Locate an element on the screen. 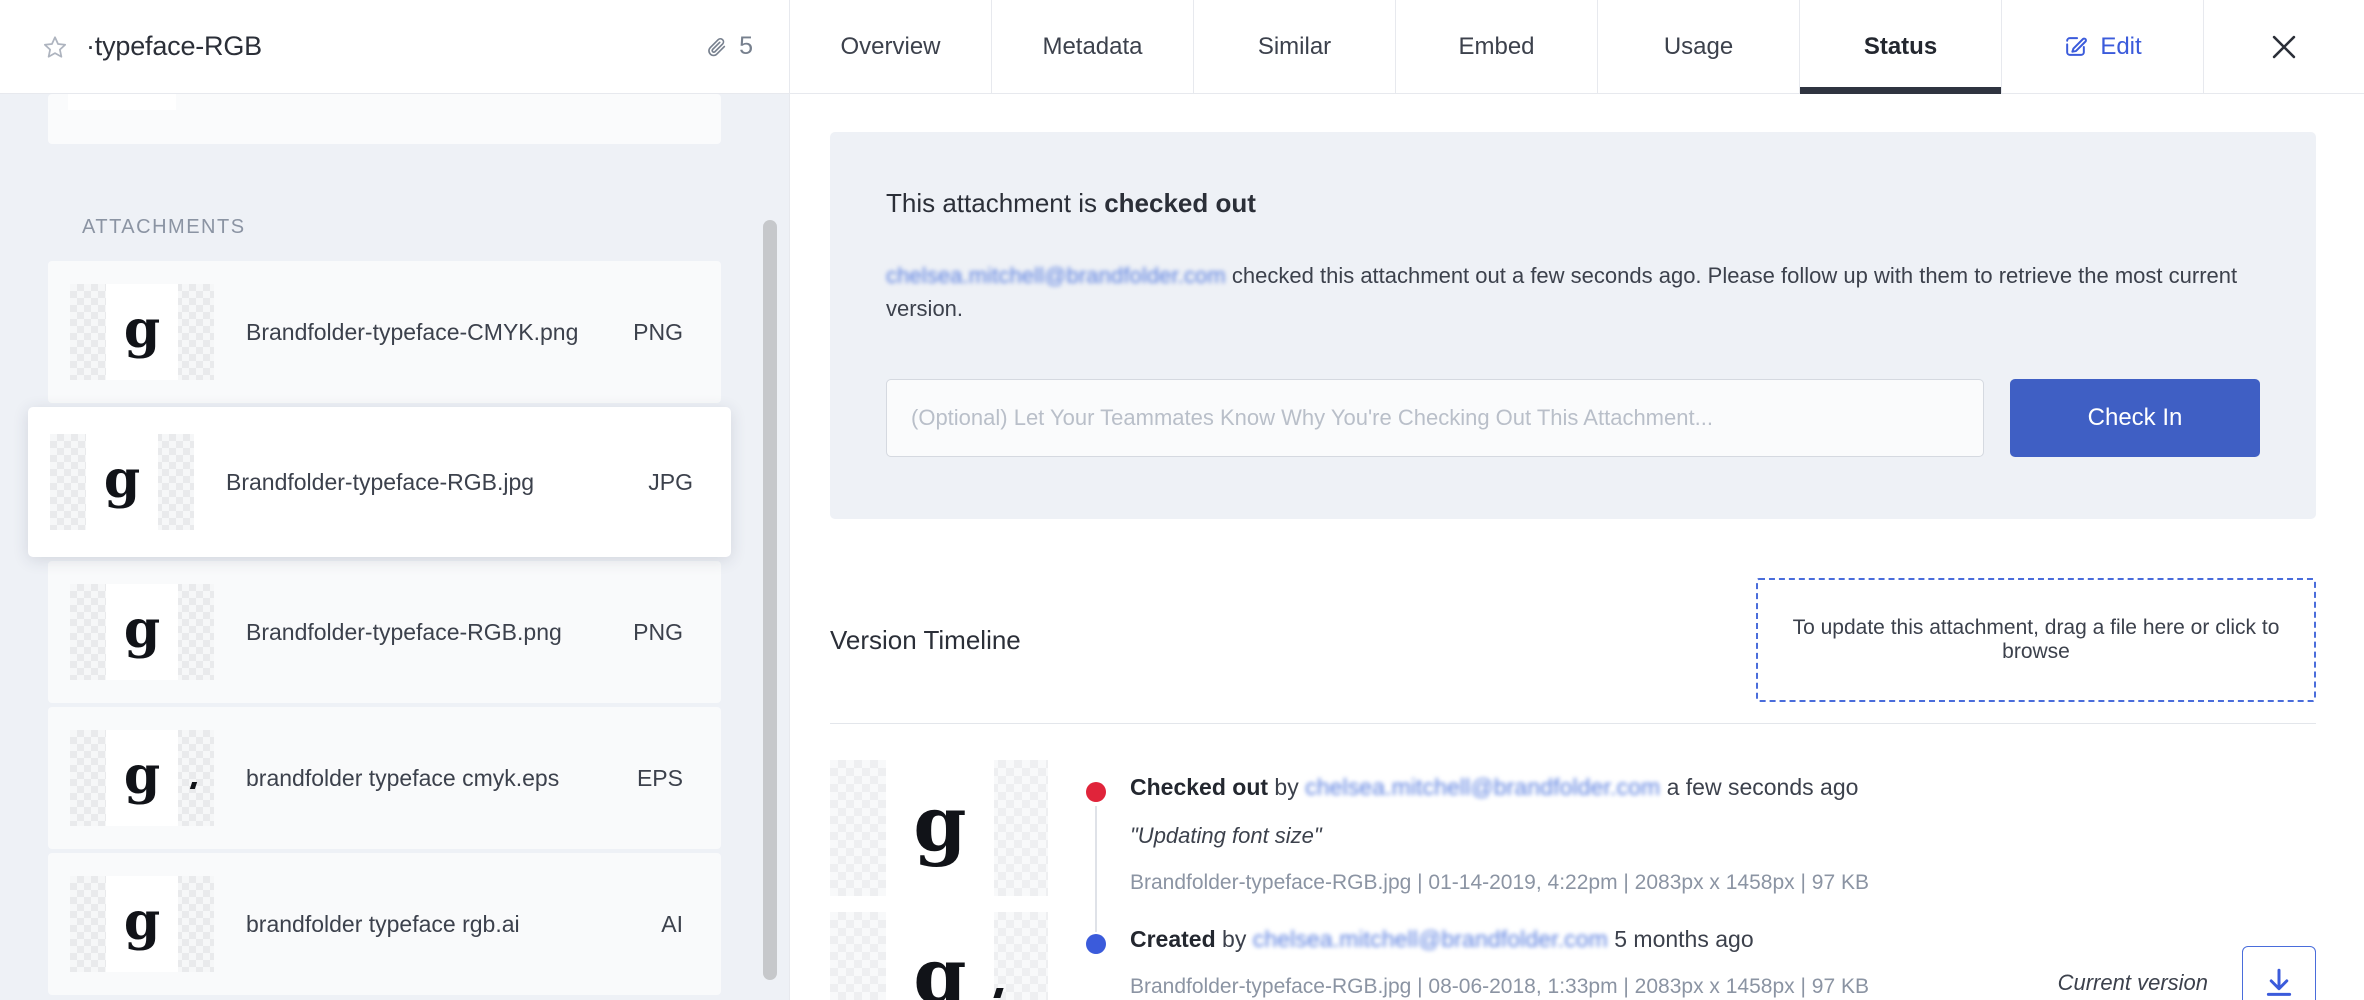 Image resolution: width=2364 pixels, height=1000 pixels. attachment-filename: brandfolder typeface rgb.ai is located at coordinates (383, 923).